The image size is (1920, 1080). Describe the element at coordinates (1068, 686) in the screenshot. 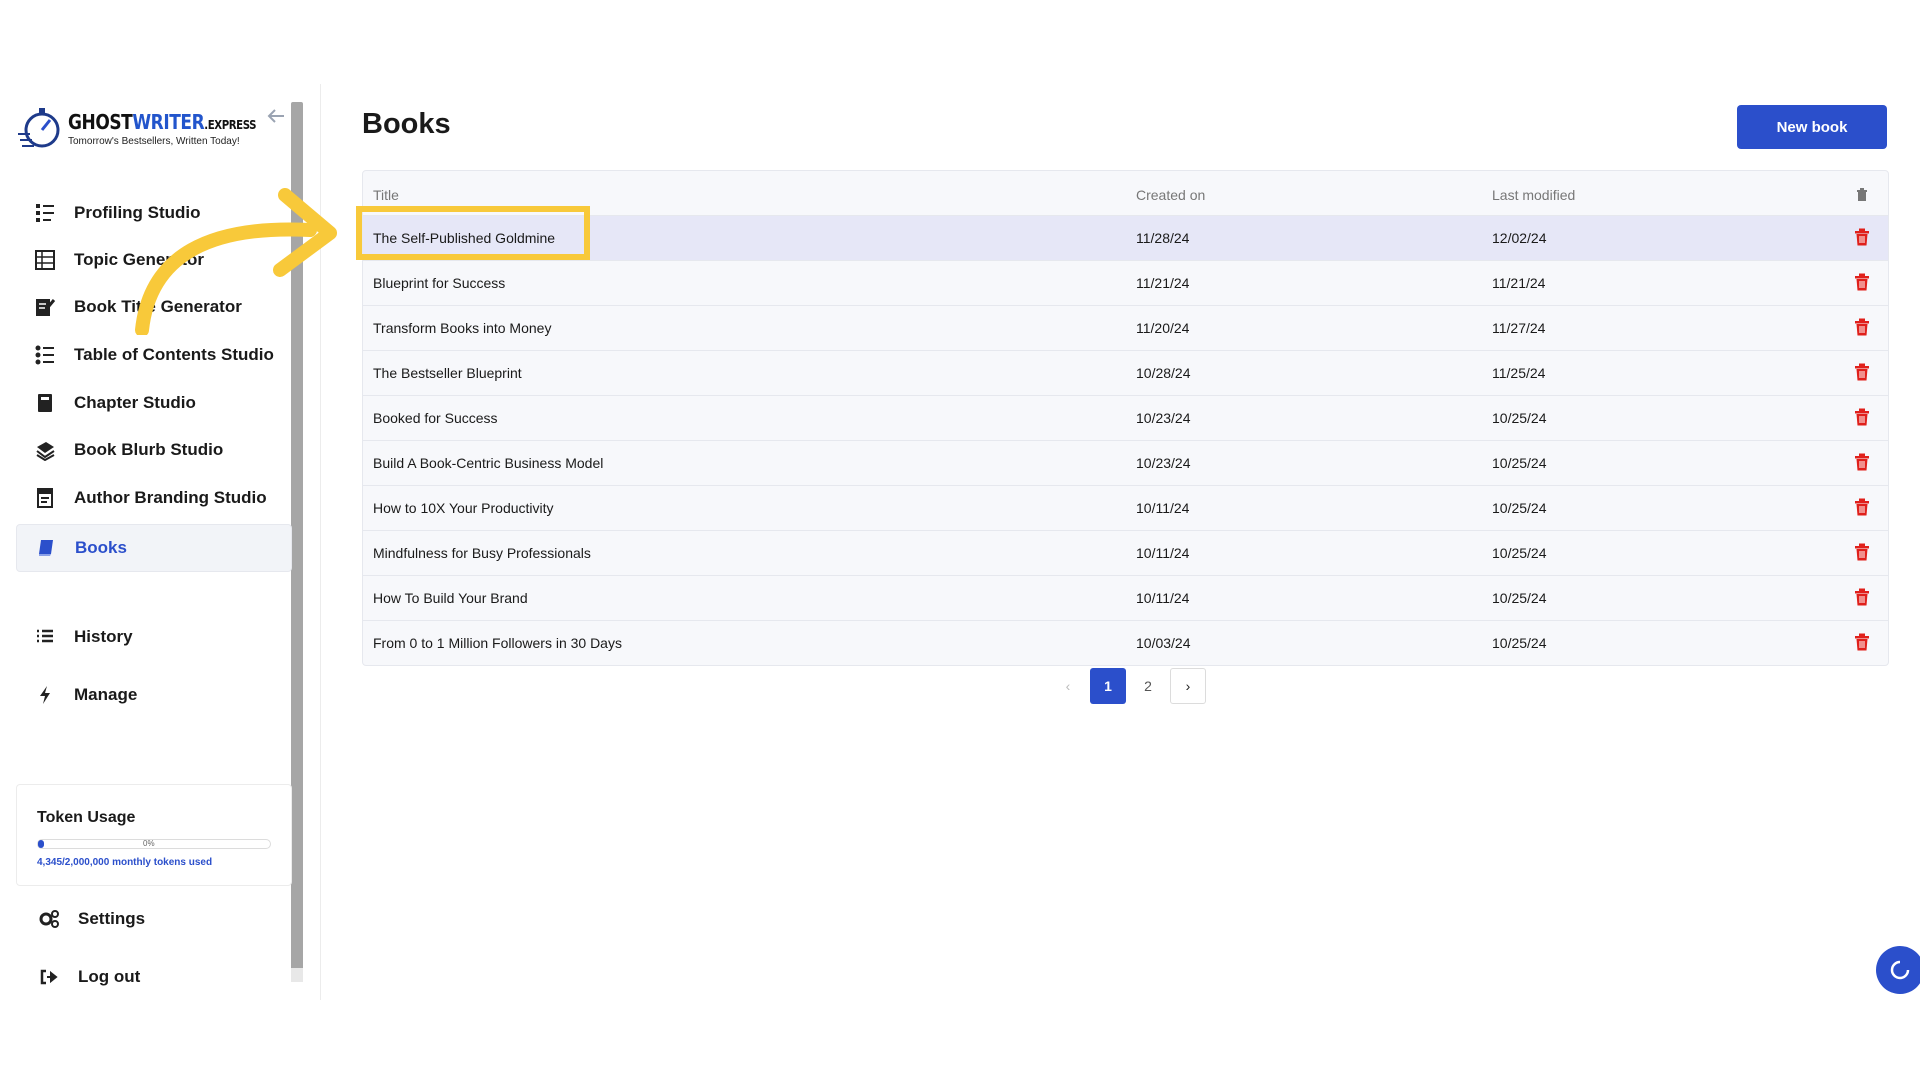

I see `prev-page-button: ‹` at that location.